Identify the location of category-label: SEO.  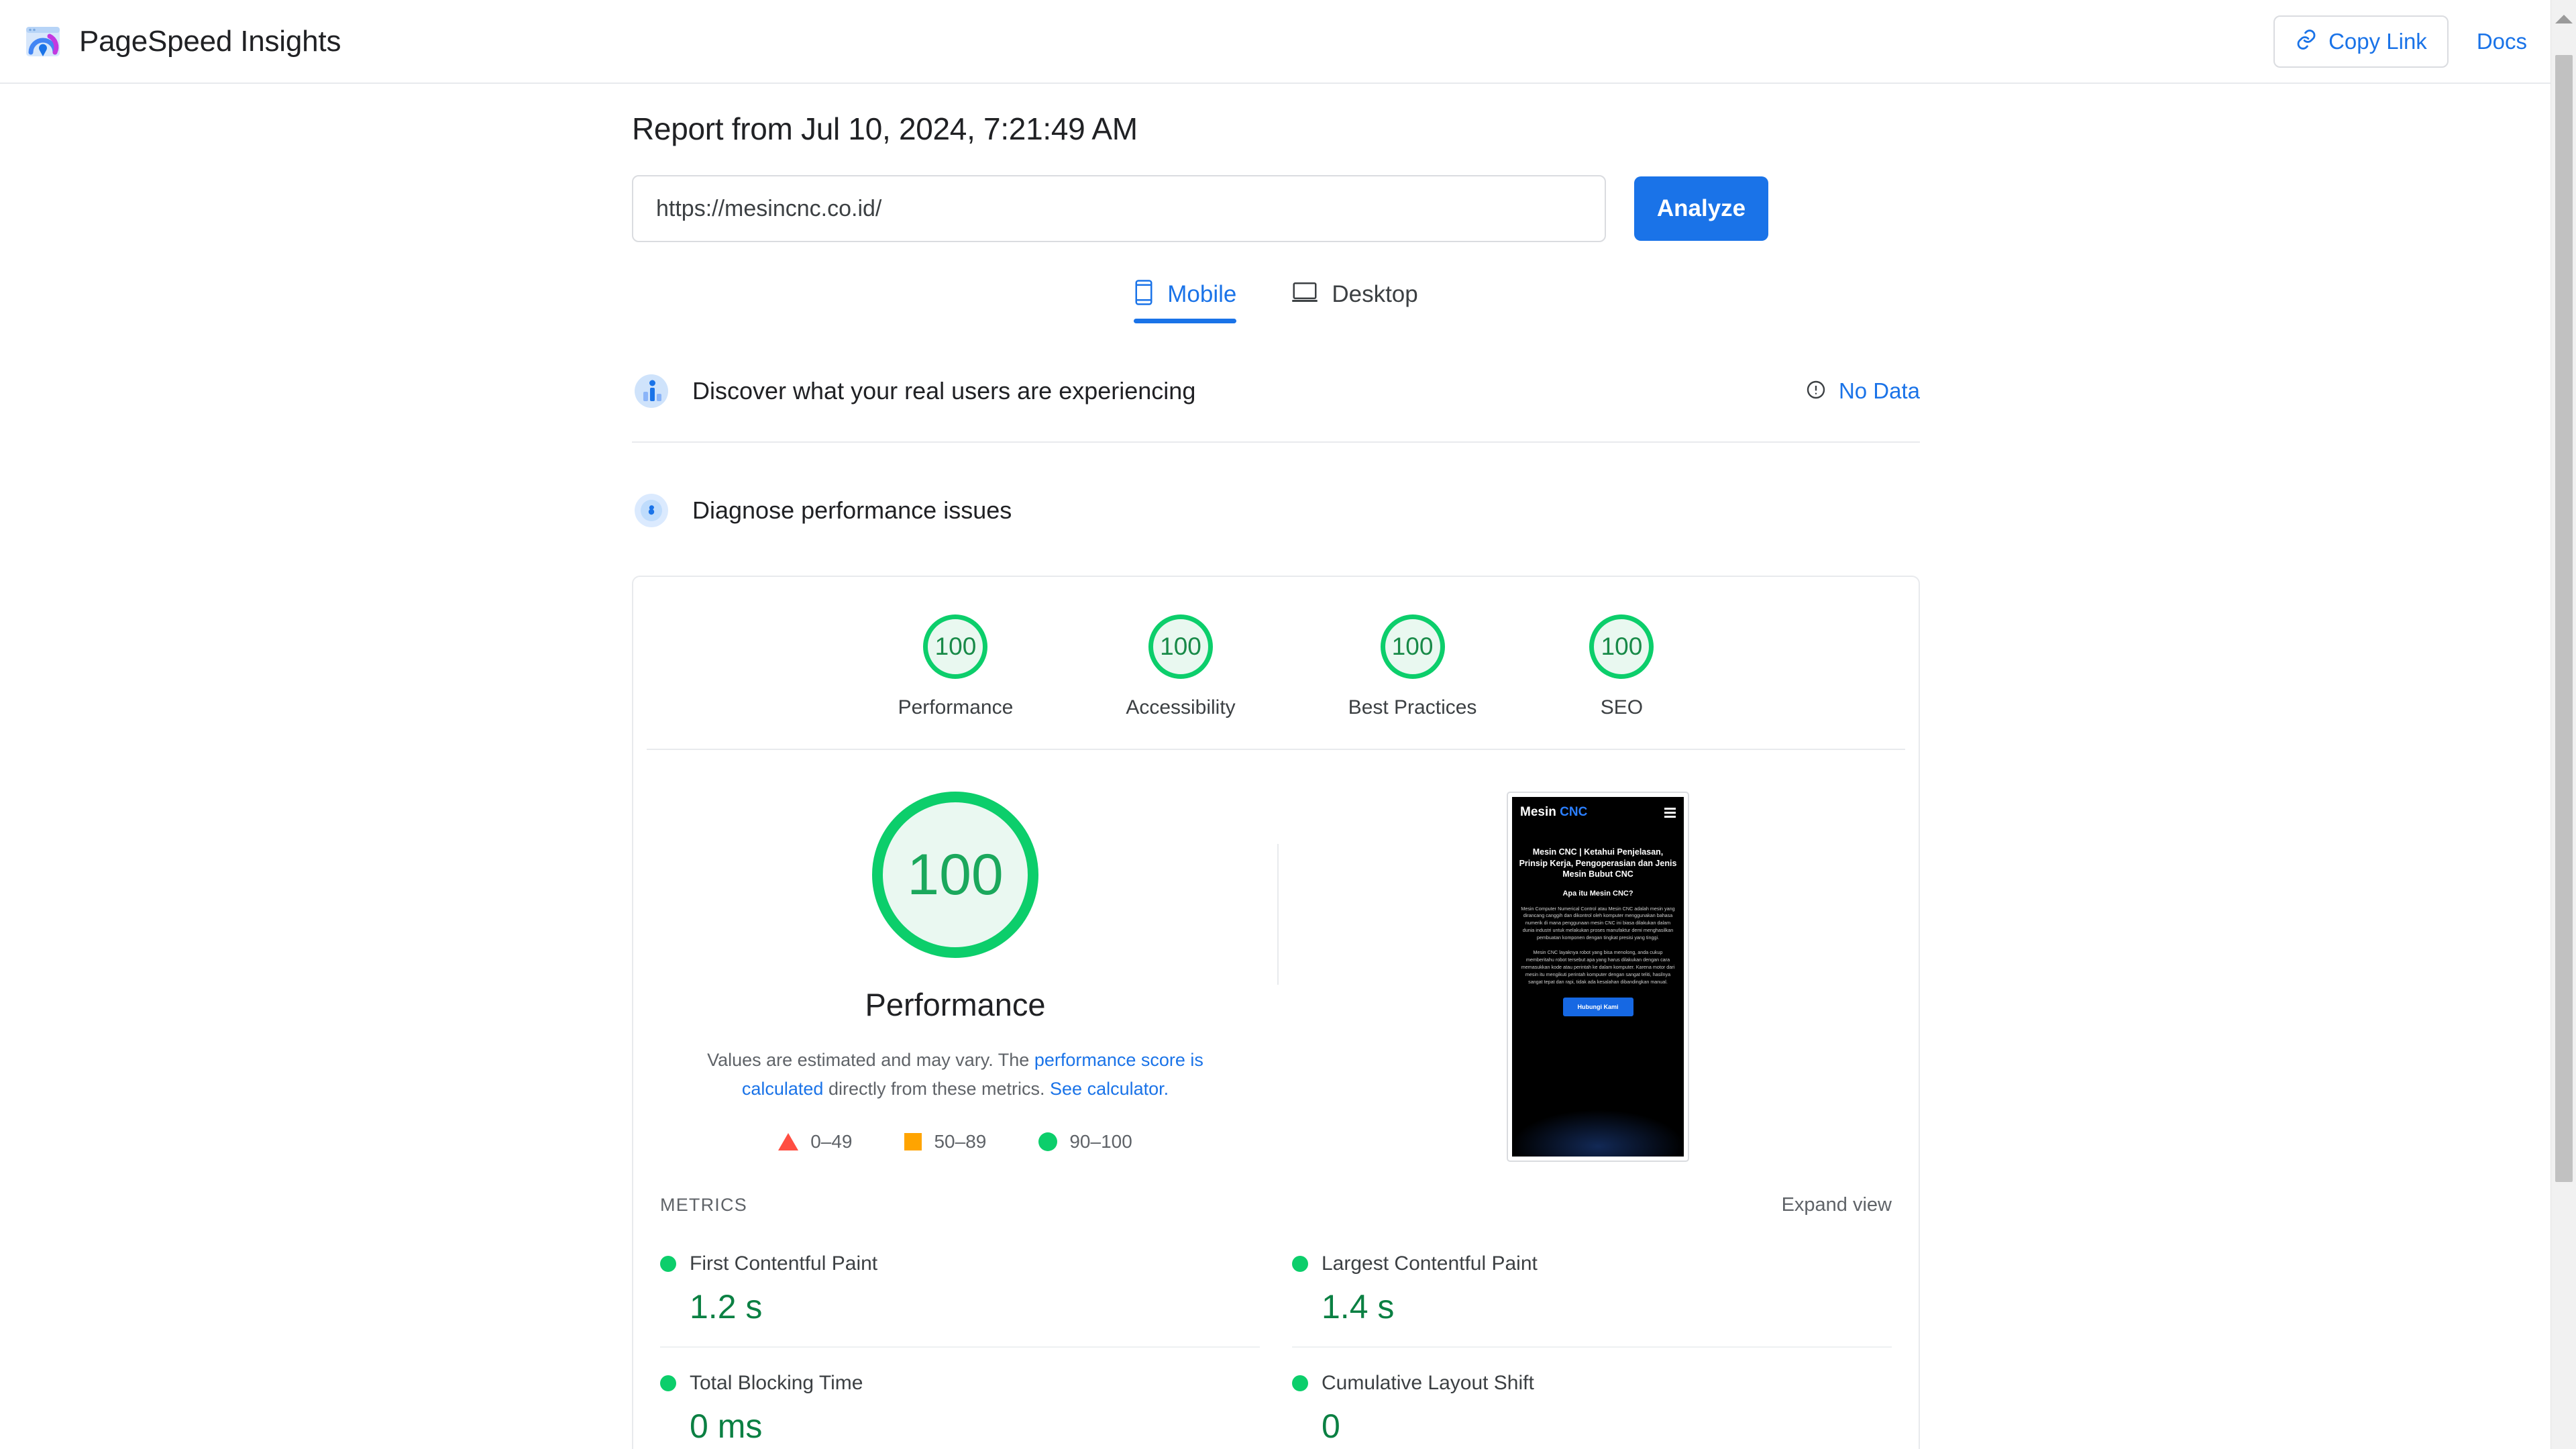
(1622, 707).